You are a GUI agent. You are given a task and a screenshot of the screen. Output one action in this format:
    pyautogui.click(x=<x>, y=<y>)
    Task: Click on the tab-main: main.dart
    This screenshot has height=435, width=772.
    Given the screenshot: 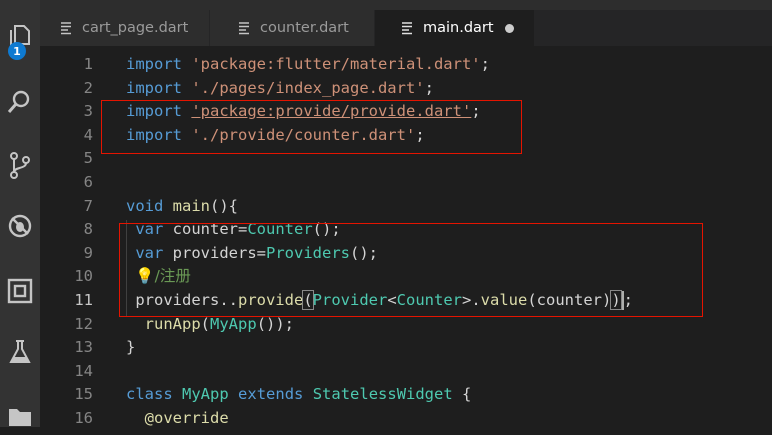 What is the action you would take?
    pyautogui.click(x=455, y=28)
    